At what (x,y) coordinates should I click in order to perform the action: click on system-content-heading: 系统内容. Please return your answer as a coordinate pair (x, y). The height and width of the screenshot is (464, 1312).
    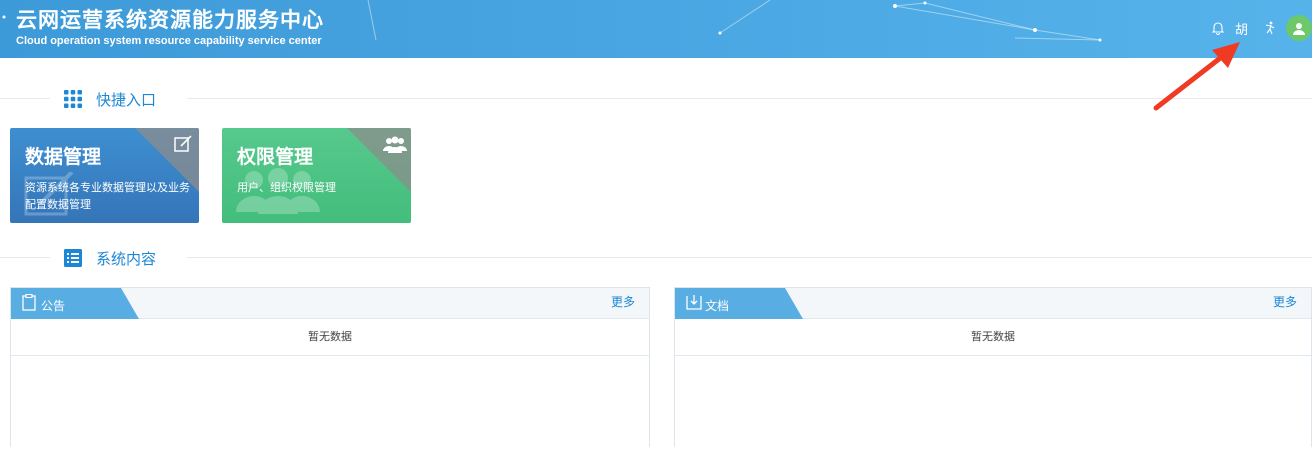
    Looking at the image, I should click on (110, 258).